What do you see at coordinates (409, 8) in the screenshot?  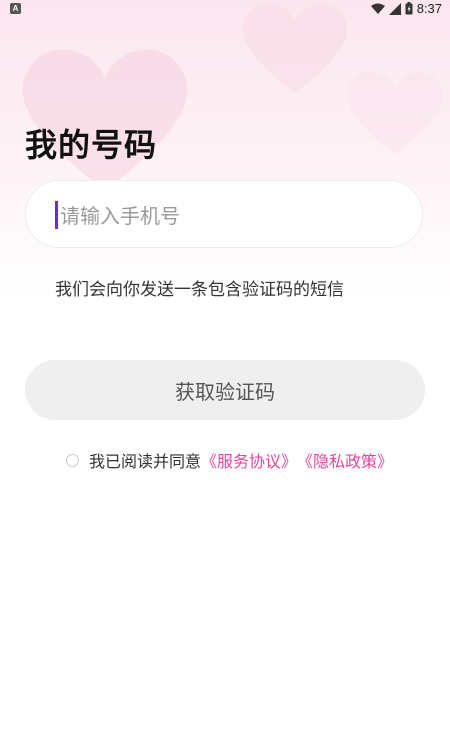 I see `battery-icon` at bounding box center [409, 8].